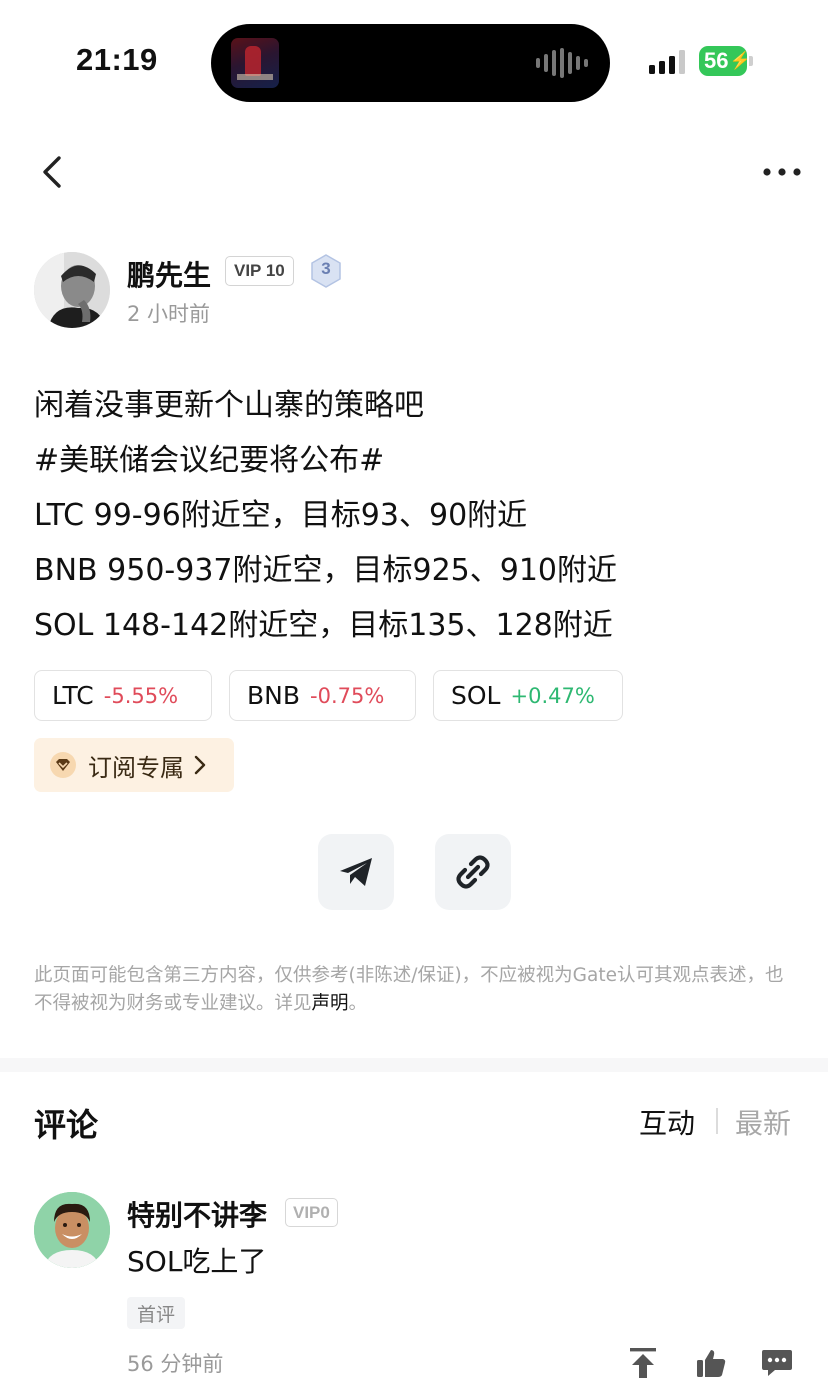 Image resolution: width=828 pixels, height=1395 pixels. I want to click on battery-tip, so click(751, 61).